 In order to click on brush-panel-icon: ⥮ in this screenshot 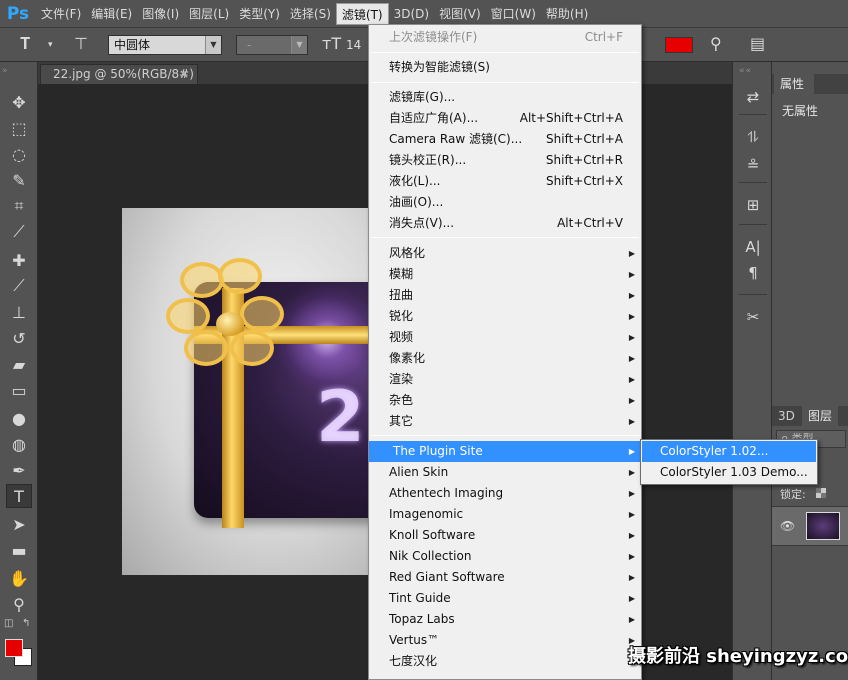, I will do `click(753, 137)`.